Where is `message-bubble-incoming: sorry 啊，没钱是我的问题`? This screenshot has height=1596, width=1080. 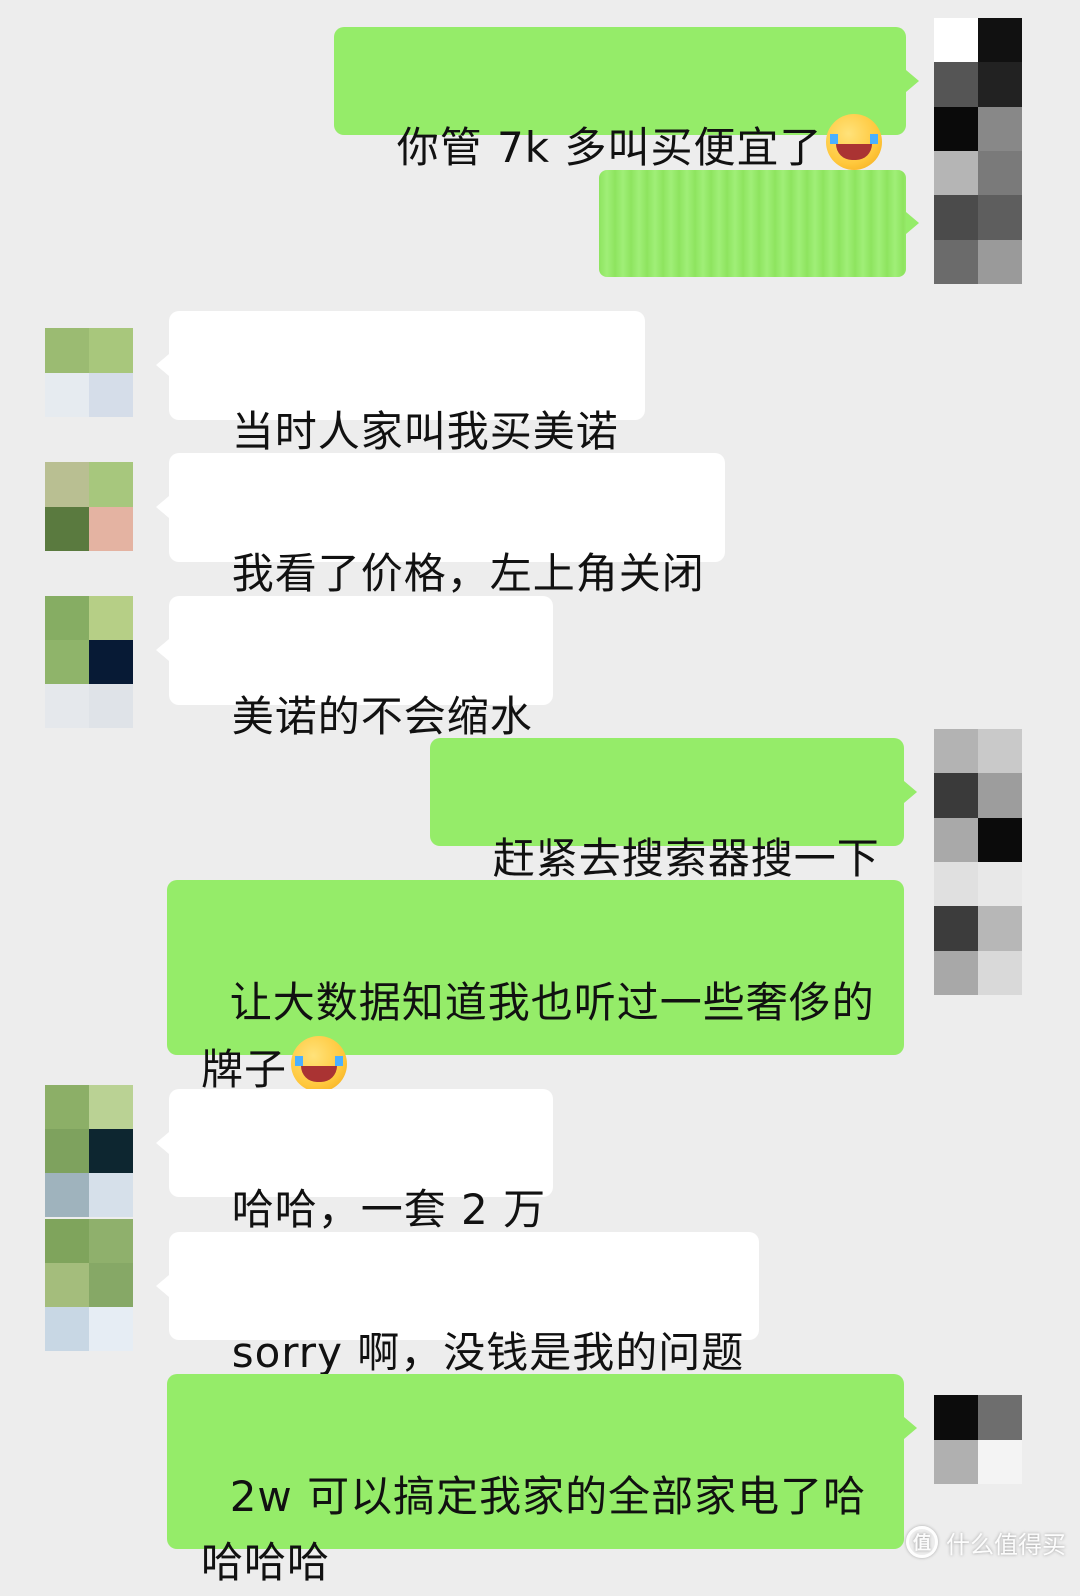 message-bubble-incoming: sorry 啊，没钱是我的问题 is located at coordinates (464, 1304).